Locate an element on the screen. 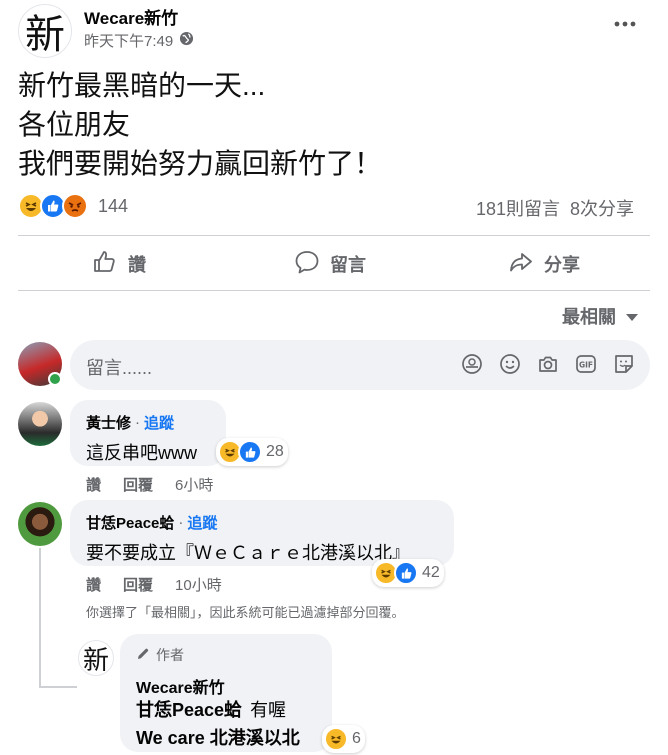 The image size is (668, 755). commenter-name: 黃士修 is located at coordinates (108, 422).